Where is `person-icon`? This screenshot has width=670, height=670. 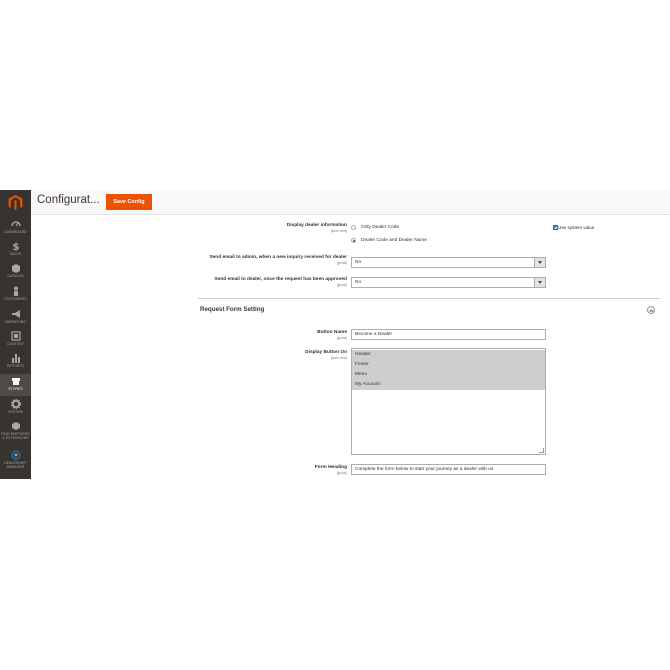
person-icon is located at coordinates (15, 291).